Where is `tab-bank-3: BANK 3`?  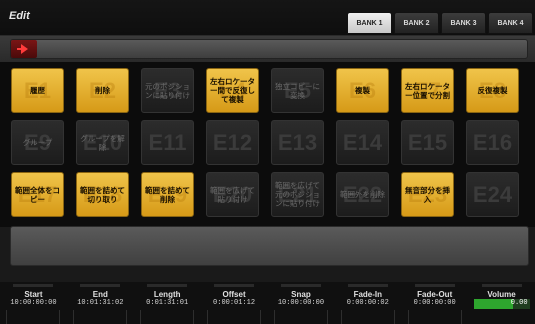
tab-bank-3: BANK 3 is located at coordinates (463, 23).